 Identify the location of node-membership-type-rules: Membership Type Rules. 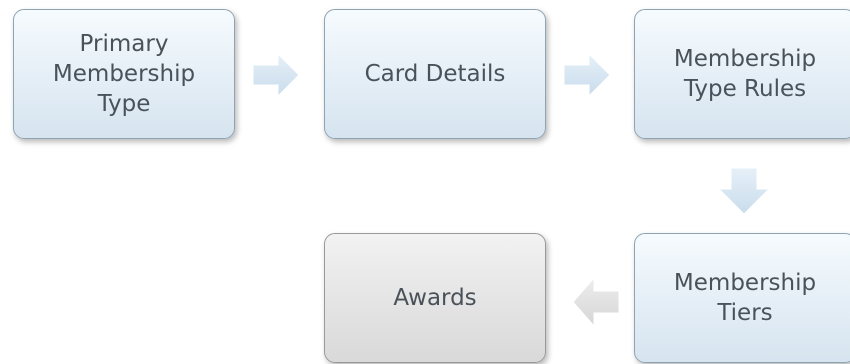
(742, 74).